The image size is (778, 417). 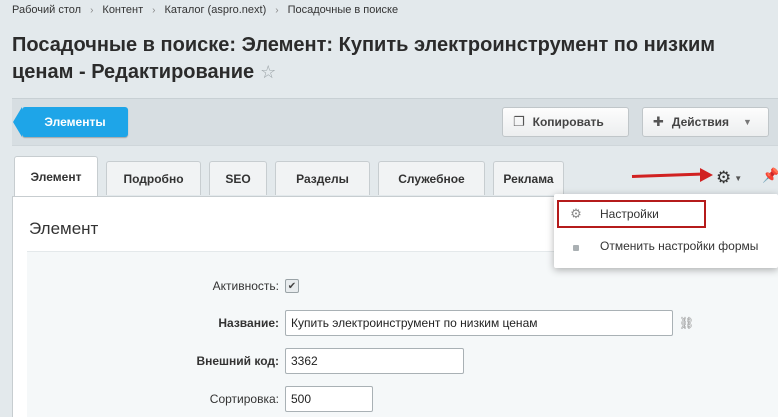 I want to click on tab-sections: Разделы, so click(x=322, y=178).